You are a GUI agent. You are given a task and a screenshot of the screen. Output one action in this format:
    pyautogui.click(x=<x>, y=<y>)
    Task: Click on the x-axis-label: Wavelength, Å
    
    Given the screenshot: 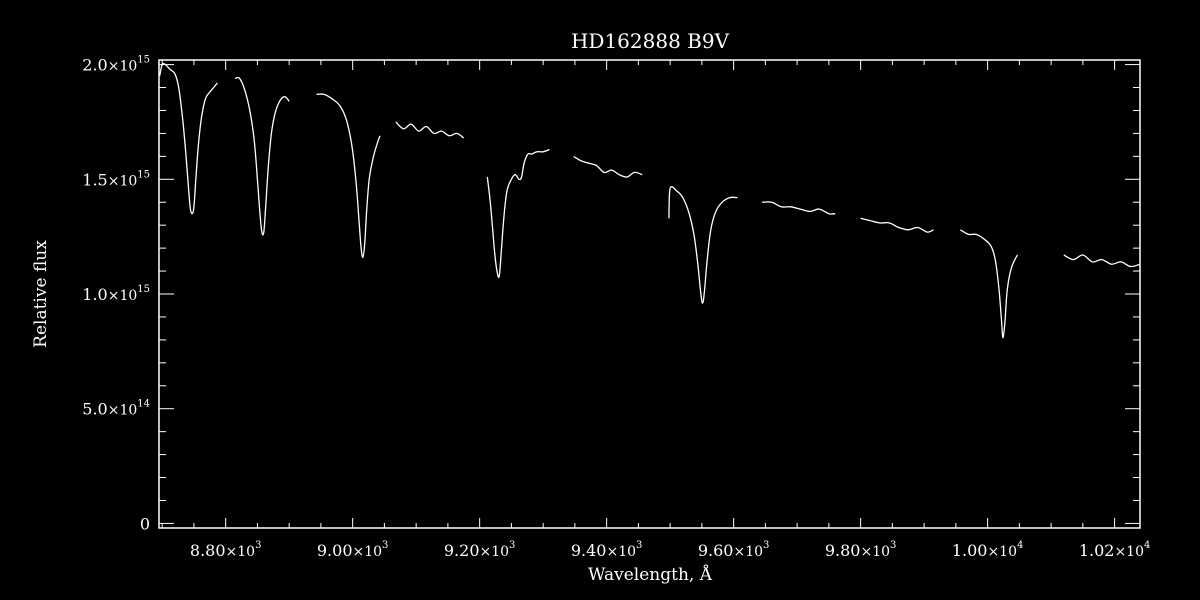 What is the action you would take?
    pyautogui.click(x=650, y=574)
    